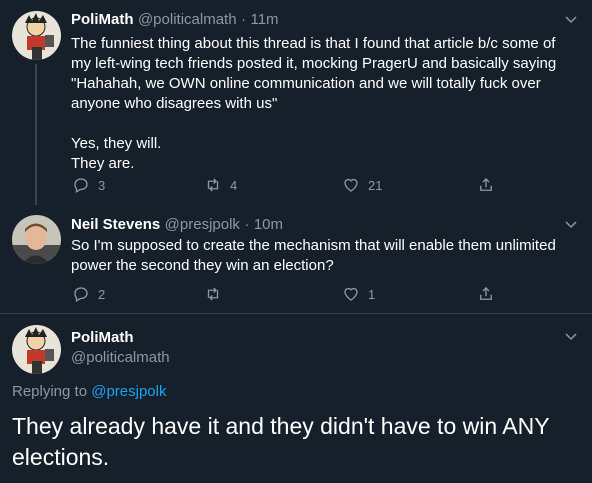 This screenshot has width=592, height=483. Describe the element at coordinates (174, 103) in the screenshot. I see `tweet-line: anyone who disagrees with us"` at that location.